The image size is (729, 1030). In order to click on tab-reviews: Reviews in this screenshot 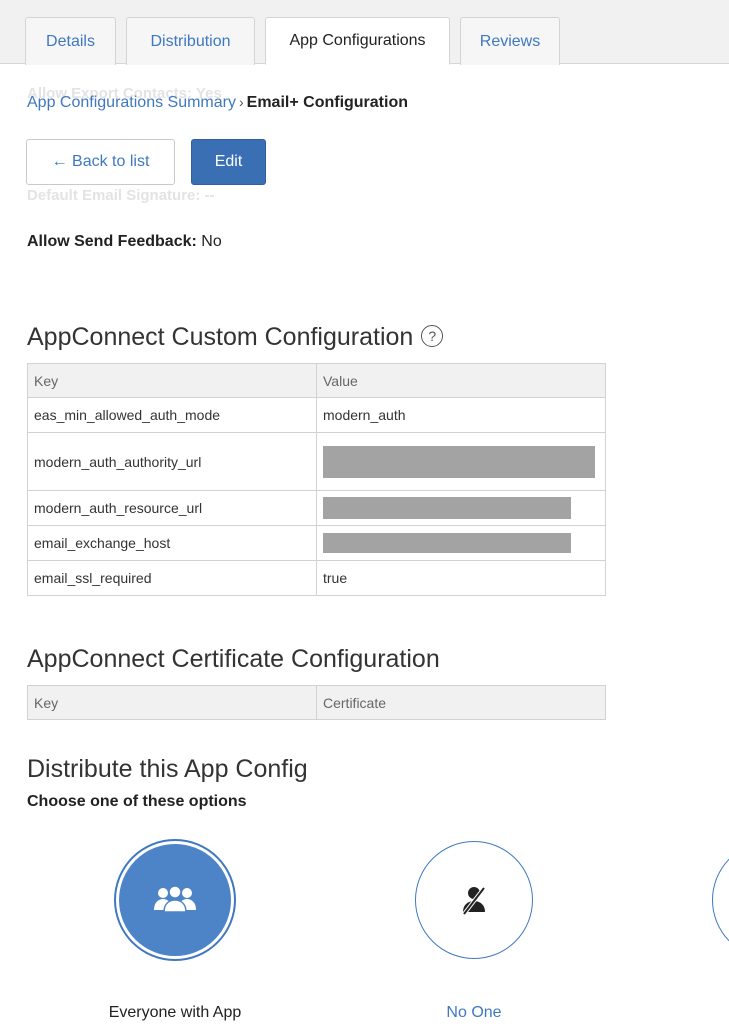, I will do `click(510, 41)`.